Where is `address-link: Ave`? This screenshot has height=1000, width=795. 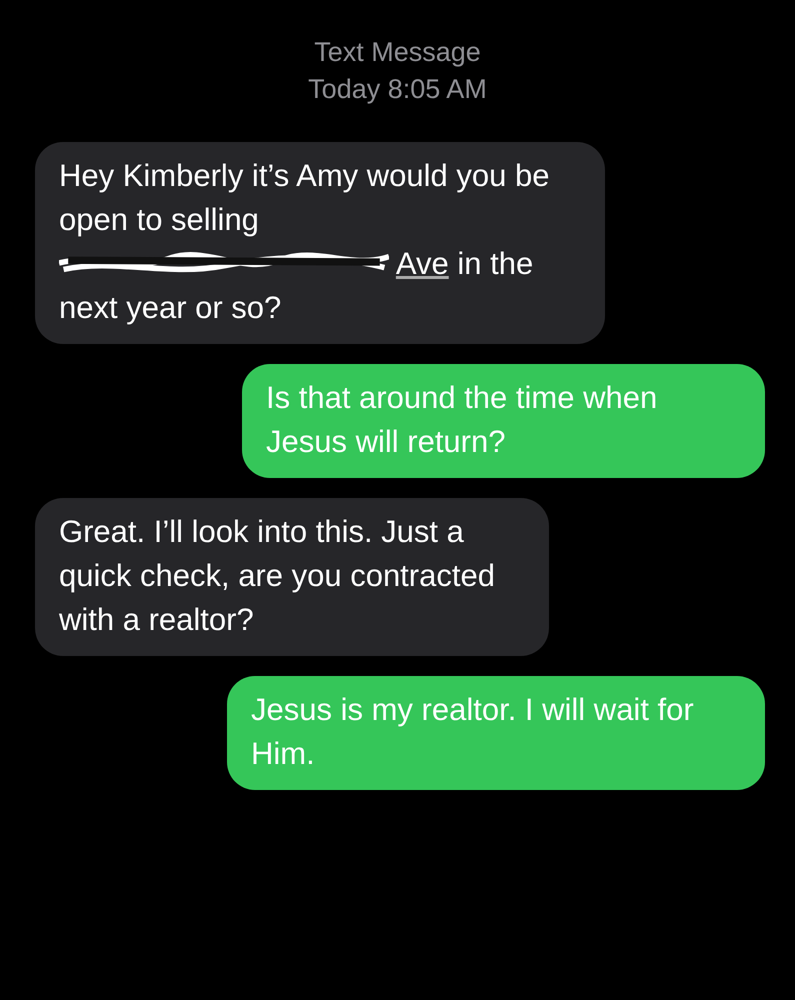
address-link: Ave is located at coordinates (422, 263).